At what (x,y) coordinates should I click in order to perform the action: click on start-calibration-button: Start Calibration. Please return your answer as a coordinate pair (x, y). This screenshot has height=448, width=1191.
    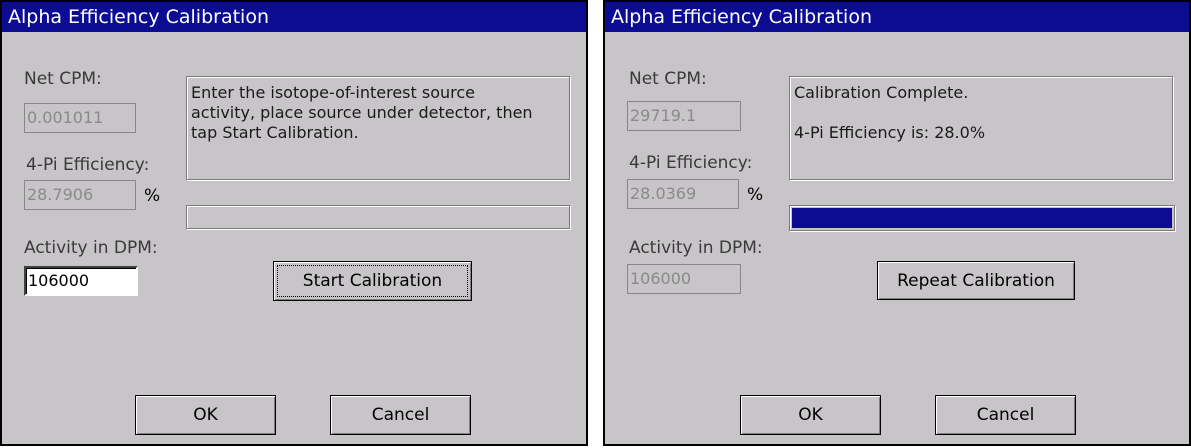
    Looking at the image, I should click on (372, 281).